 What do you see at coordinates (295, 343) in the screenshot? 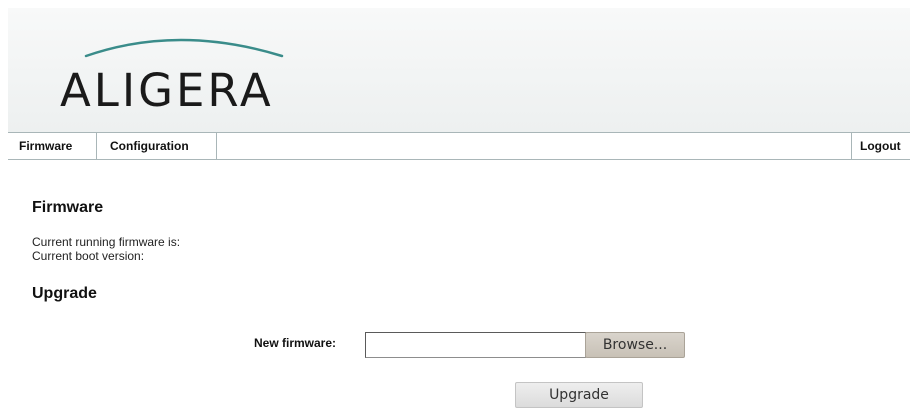
I see `new-firmware-label: New firmware:` at bounding box center [295, 343].